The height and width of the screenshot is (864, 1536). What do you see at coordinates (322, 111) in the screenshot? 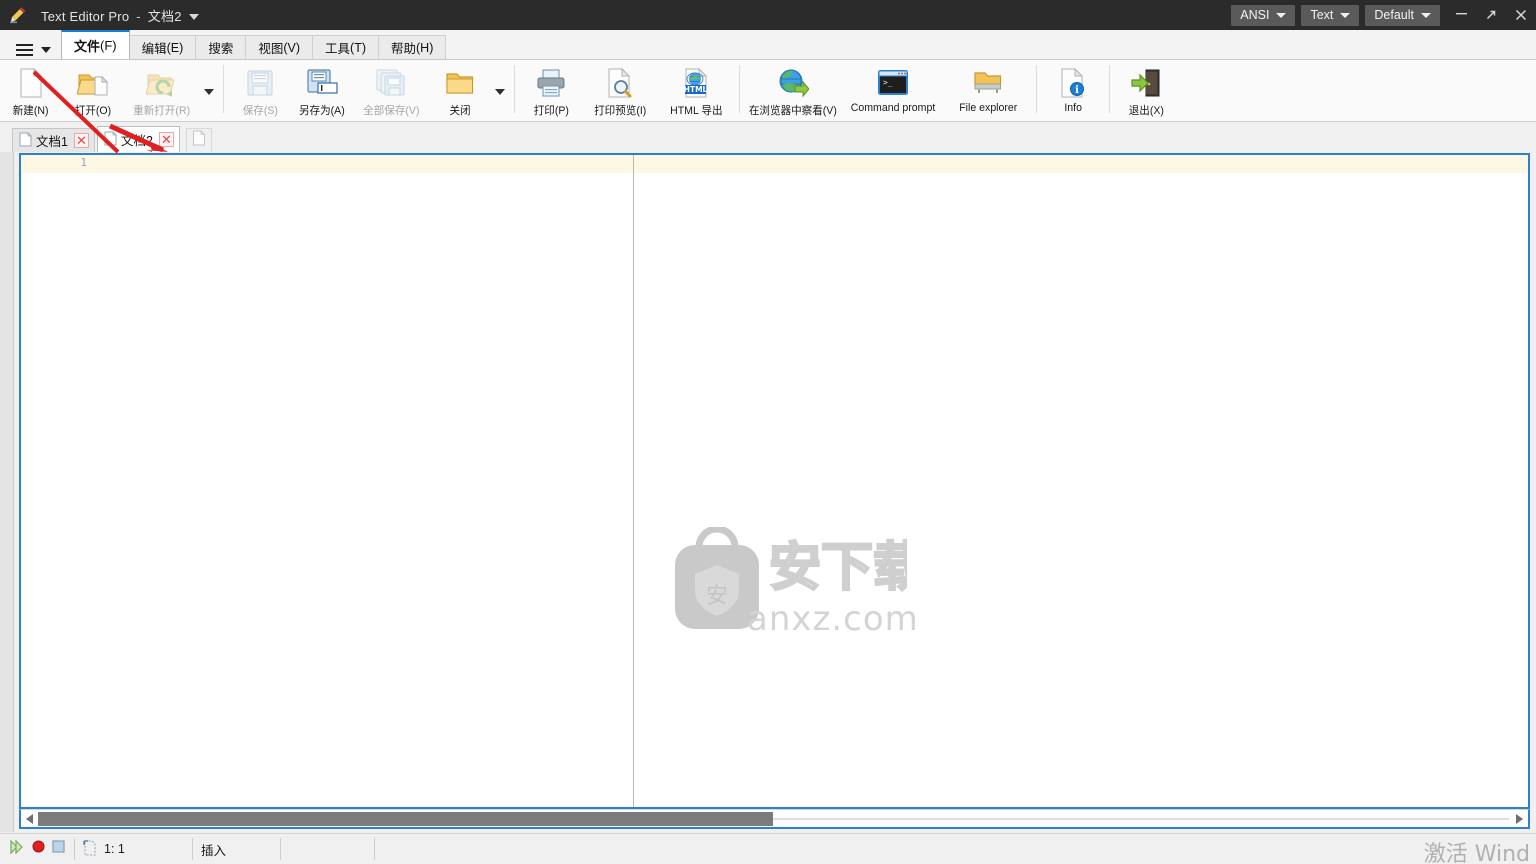
I see `save-as-button-label: 另存为(A)` at bounding box center [322, 111].